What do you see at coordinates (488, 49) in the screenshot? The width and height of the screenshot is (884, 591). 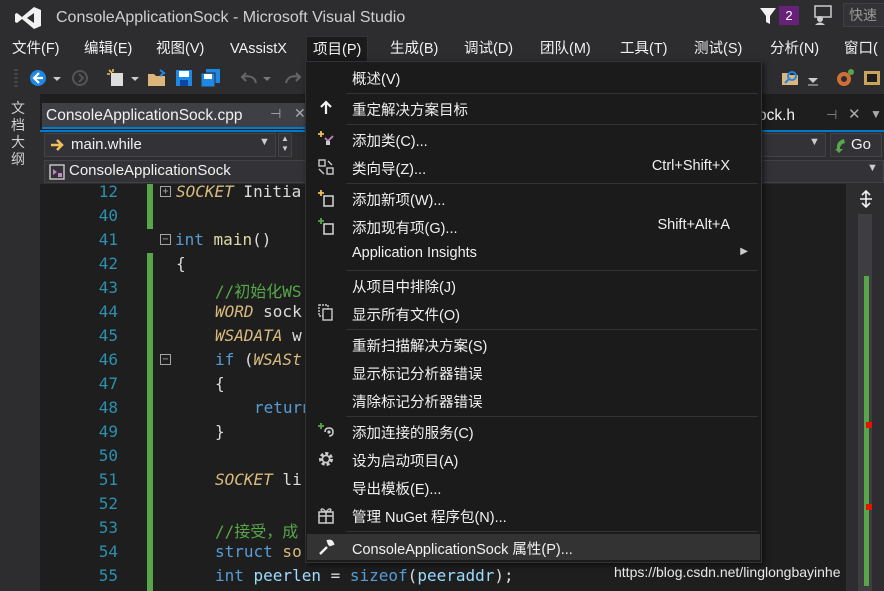 I see `menu-debug: 调试(D)` at bounding box center [488, 49].